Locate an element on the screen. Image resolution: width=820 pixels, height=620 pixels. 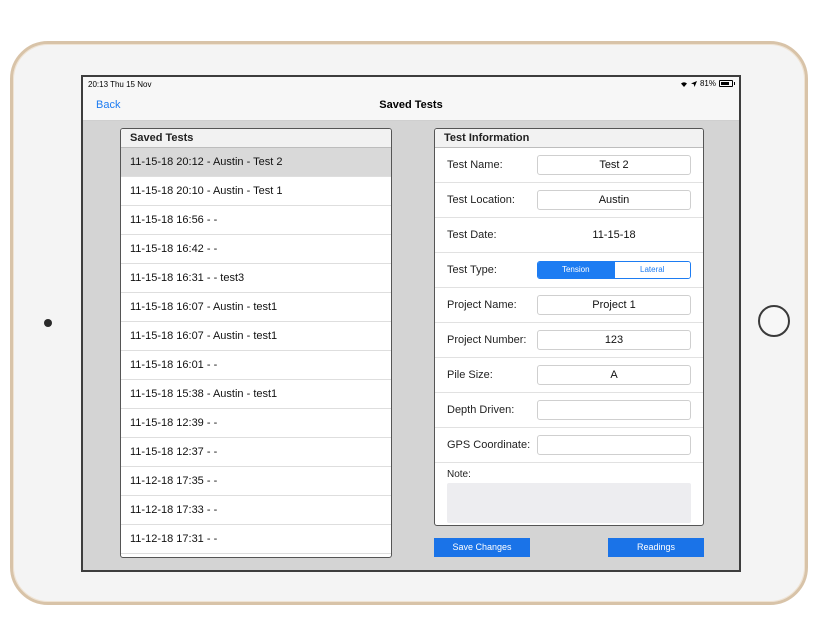
project-name-field: Project 1 is located at coordinates (614, 305).